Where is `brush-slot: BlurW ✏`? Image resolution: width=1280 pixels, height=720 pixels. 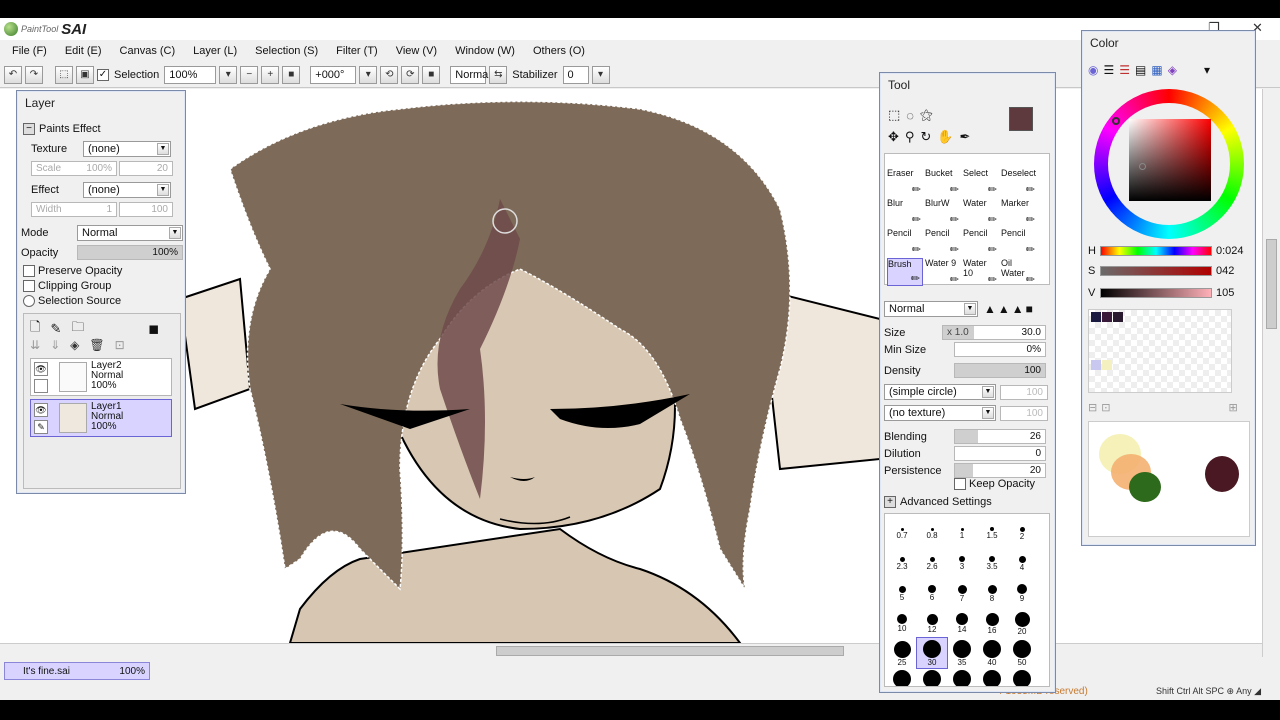
brush-slot: BlurW ✏ is located at coordinates (943, 212).